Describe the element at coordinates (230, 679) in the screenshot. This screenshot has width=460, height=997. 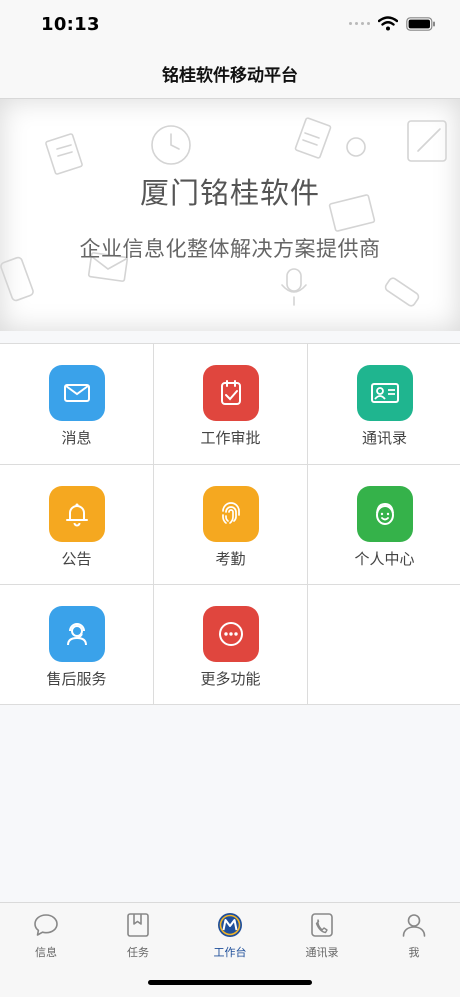
I see `grid-item-label: 更多功能` at that location.